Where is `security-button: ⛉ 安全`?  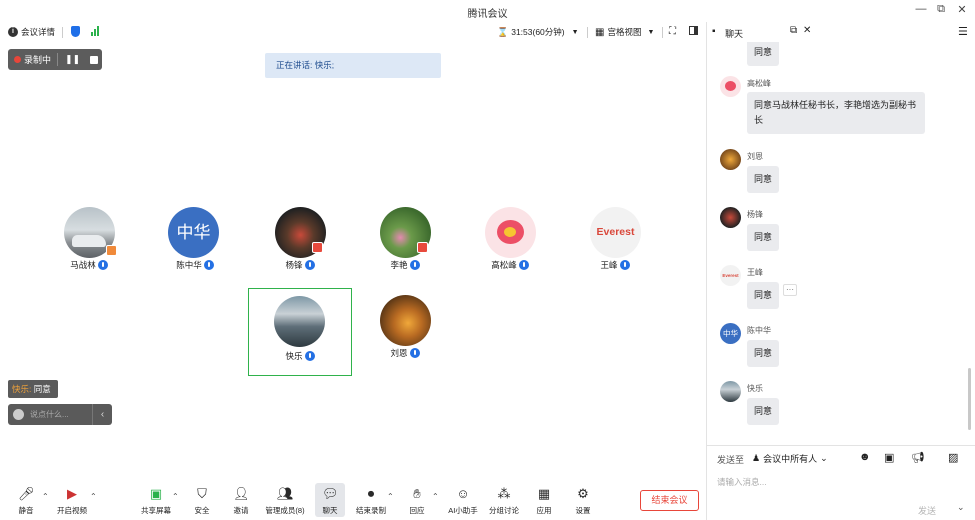
security-button: ⛉ 安全 is located at coordinates (202, 501).